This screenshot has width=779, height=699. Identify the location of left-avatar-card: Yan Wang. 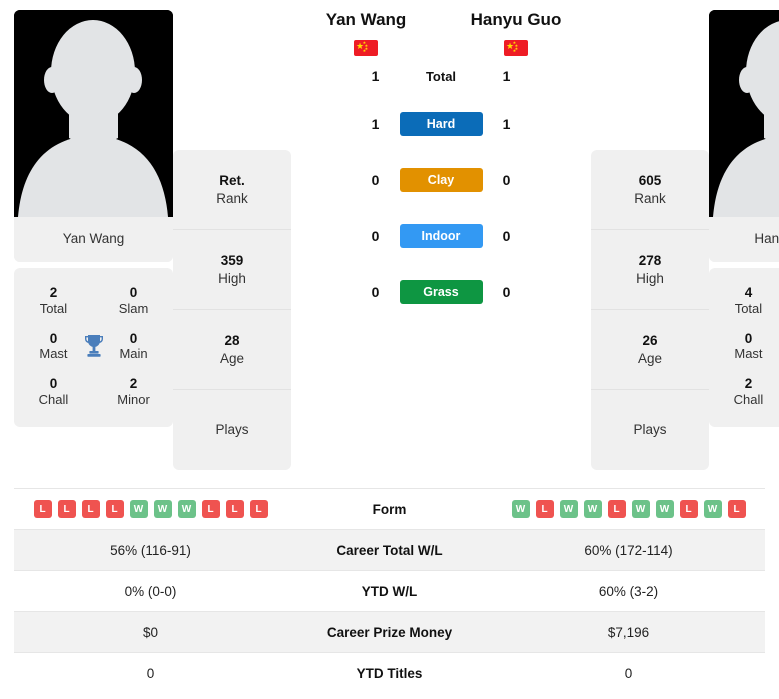
(93, 136).